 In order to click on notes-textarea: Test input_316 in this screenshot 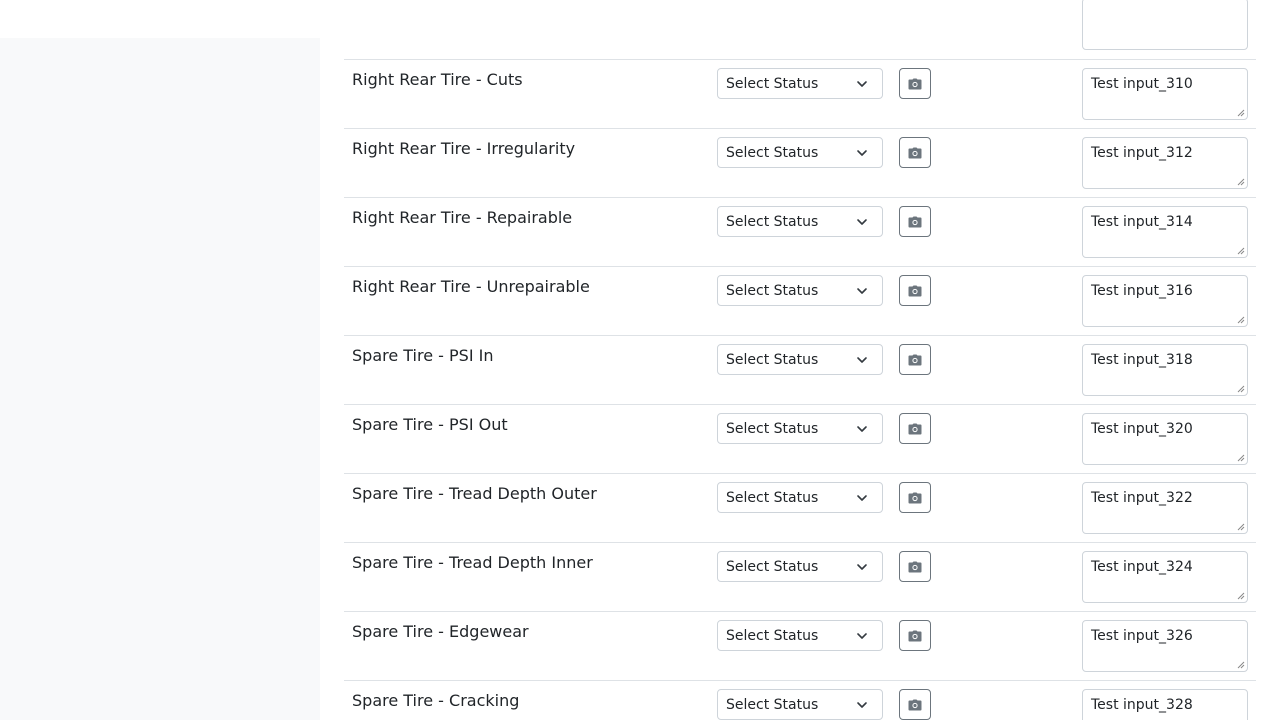, I will do `click(1165, 301)`.